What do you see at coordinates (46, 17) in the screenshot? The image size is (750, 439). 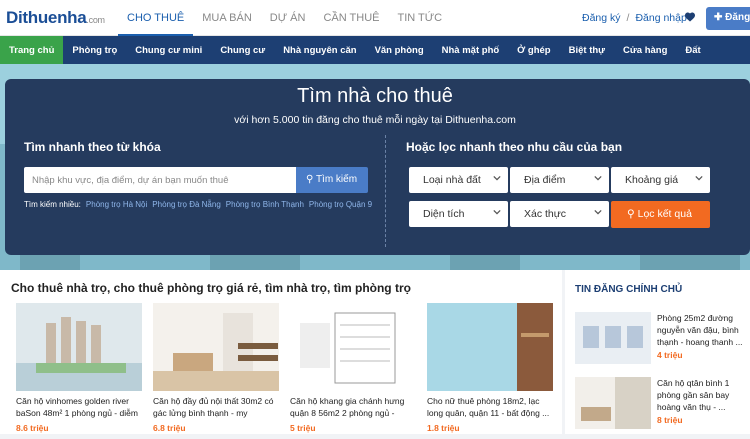 I see `logo-brand: Dithuenha` at bounding box center [46, 17].